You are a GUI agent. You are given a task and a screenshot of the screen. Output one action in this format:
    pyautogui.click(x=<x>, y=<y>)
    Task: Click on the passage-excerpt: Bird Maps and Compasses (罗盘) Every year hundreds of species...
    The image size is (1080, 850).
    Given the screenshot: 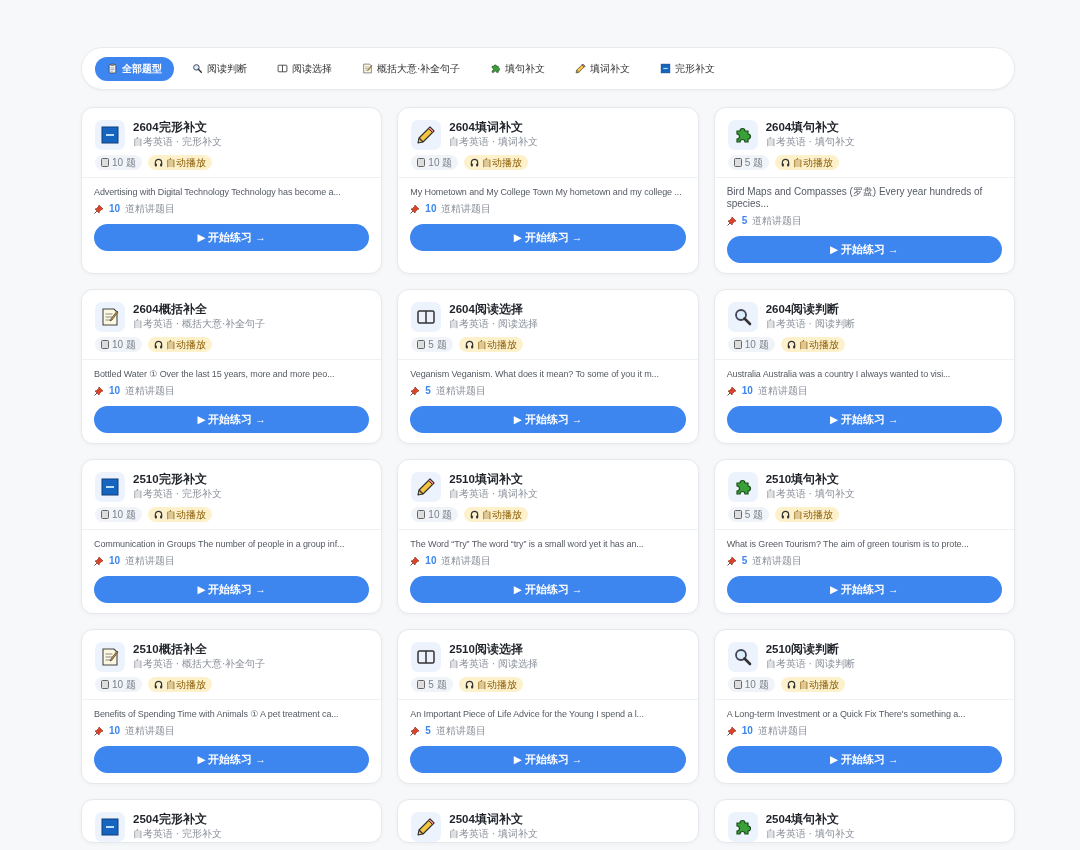 What is the action you would take?
    pyautogui.click(x=855, y=198)
    